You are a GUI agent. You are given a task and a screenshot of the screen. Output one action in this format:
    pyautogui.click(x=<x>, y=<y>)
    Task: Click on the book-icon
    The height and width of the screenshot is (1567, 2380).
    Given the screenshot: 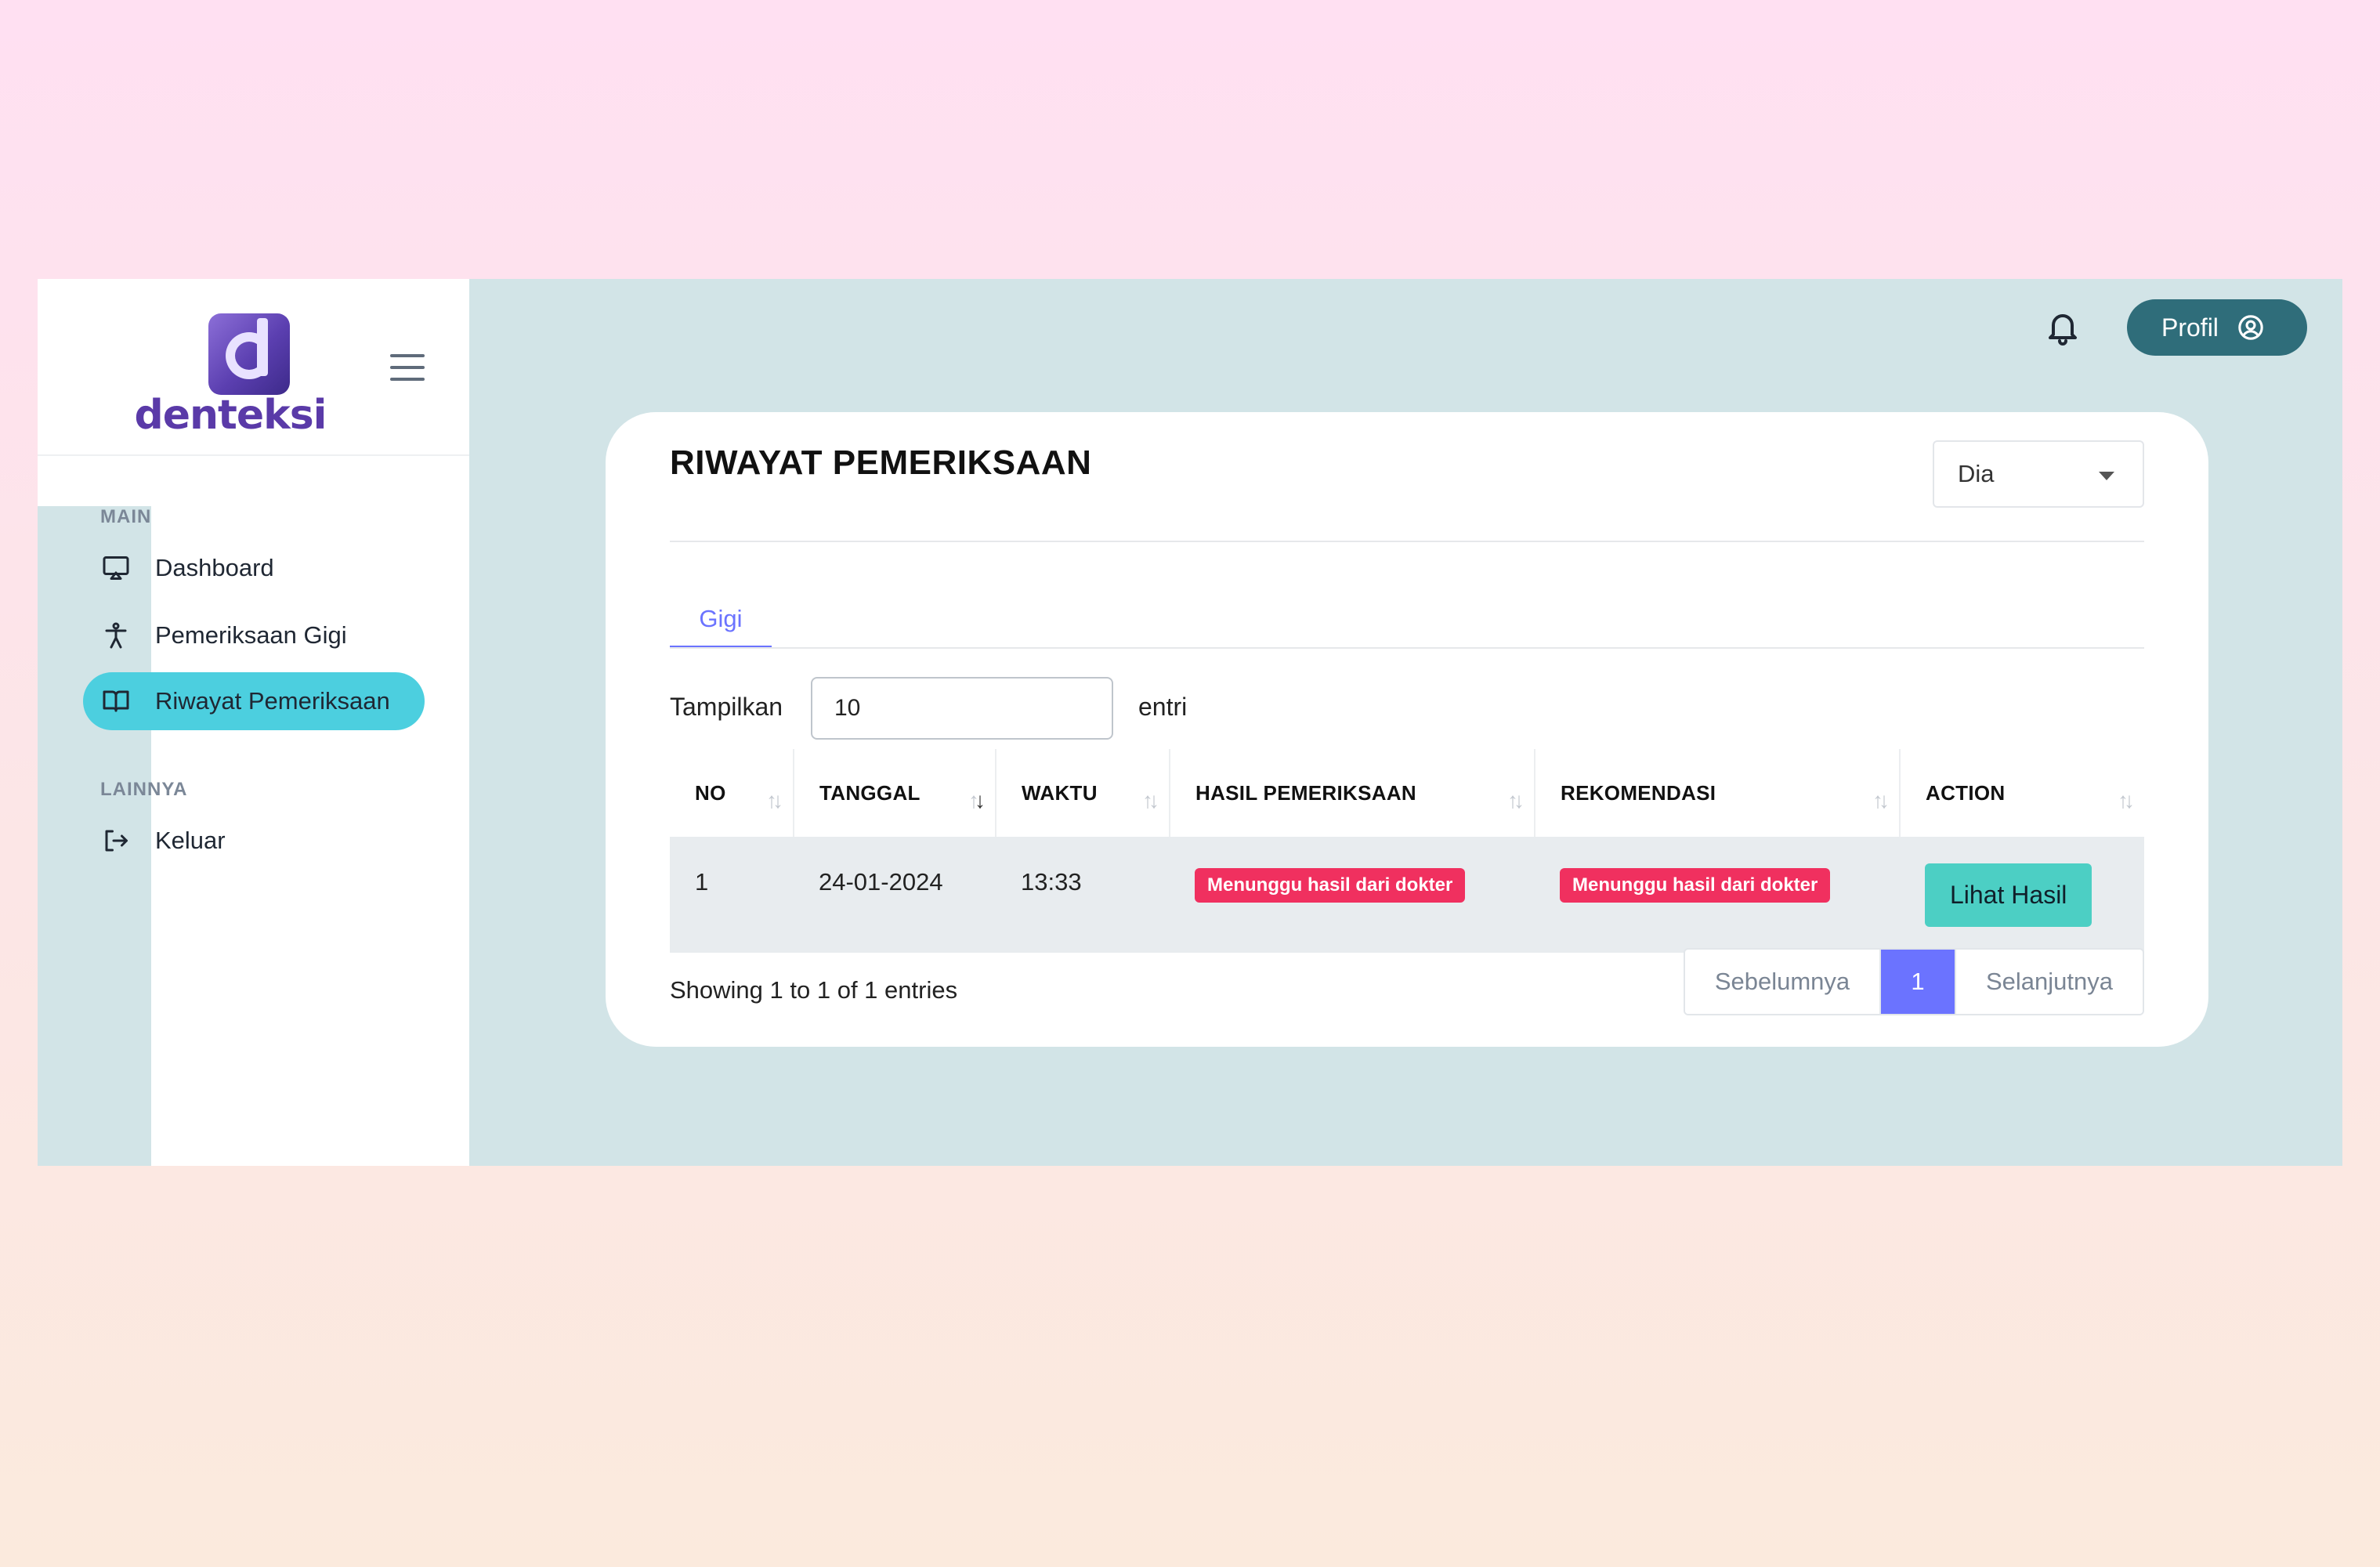 What is the action you would take?
    pyautogui.click(x=116, y=701)
    